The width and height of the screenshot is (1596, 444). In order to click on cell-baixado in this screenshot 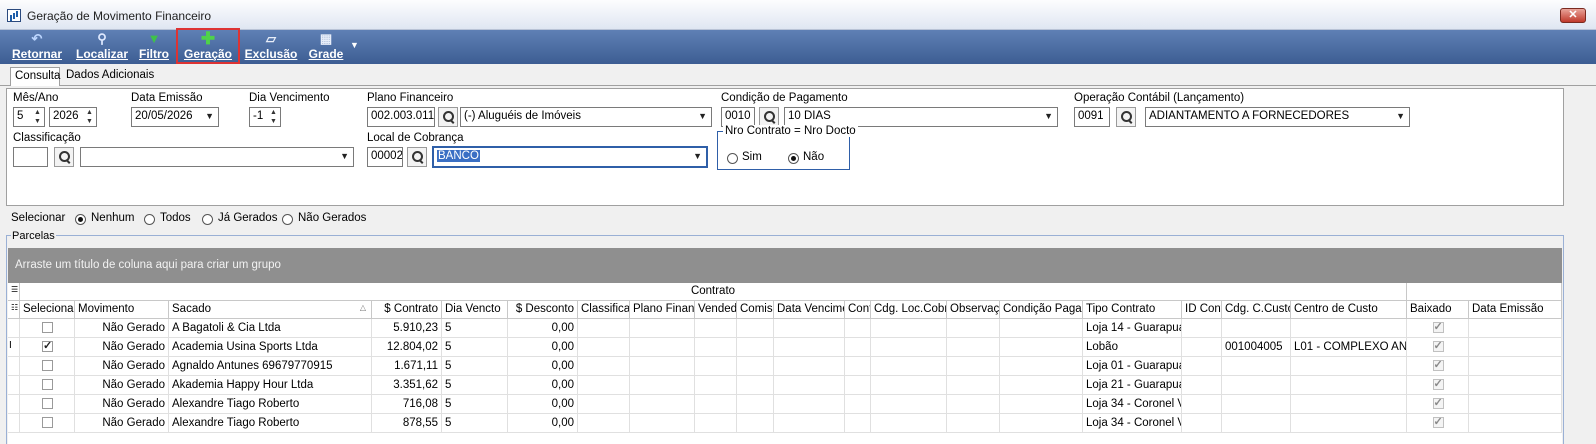, I will do `click(1438, 385)`.